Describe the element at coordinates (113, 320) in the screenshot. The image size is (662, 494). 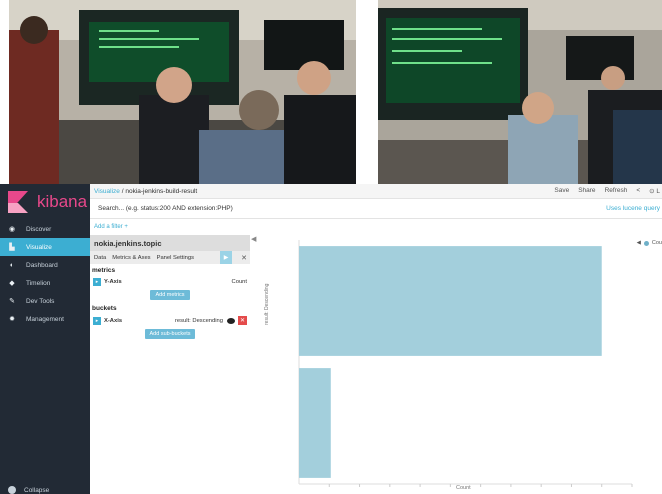
I see `bucket-axis-label: X-Axis` at that location.